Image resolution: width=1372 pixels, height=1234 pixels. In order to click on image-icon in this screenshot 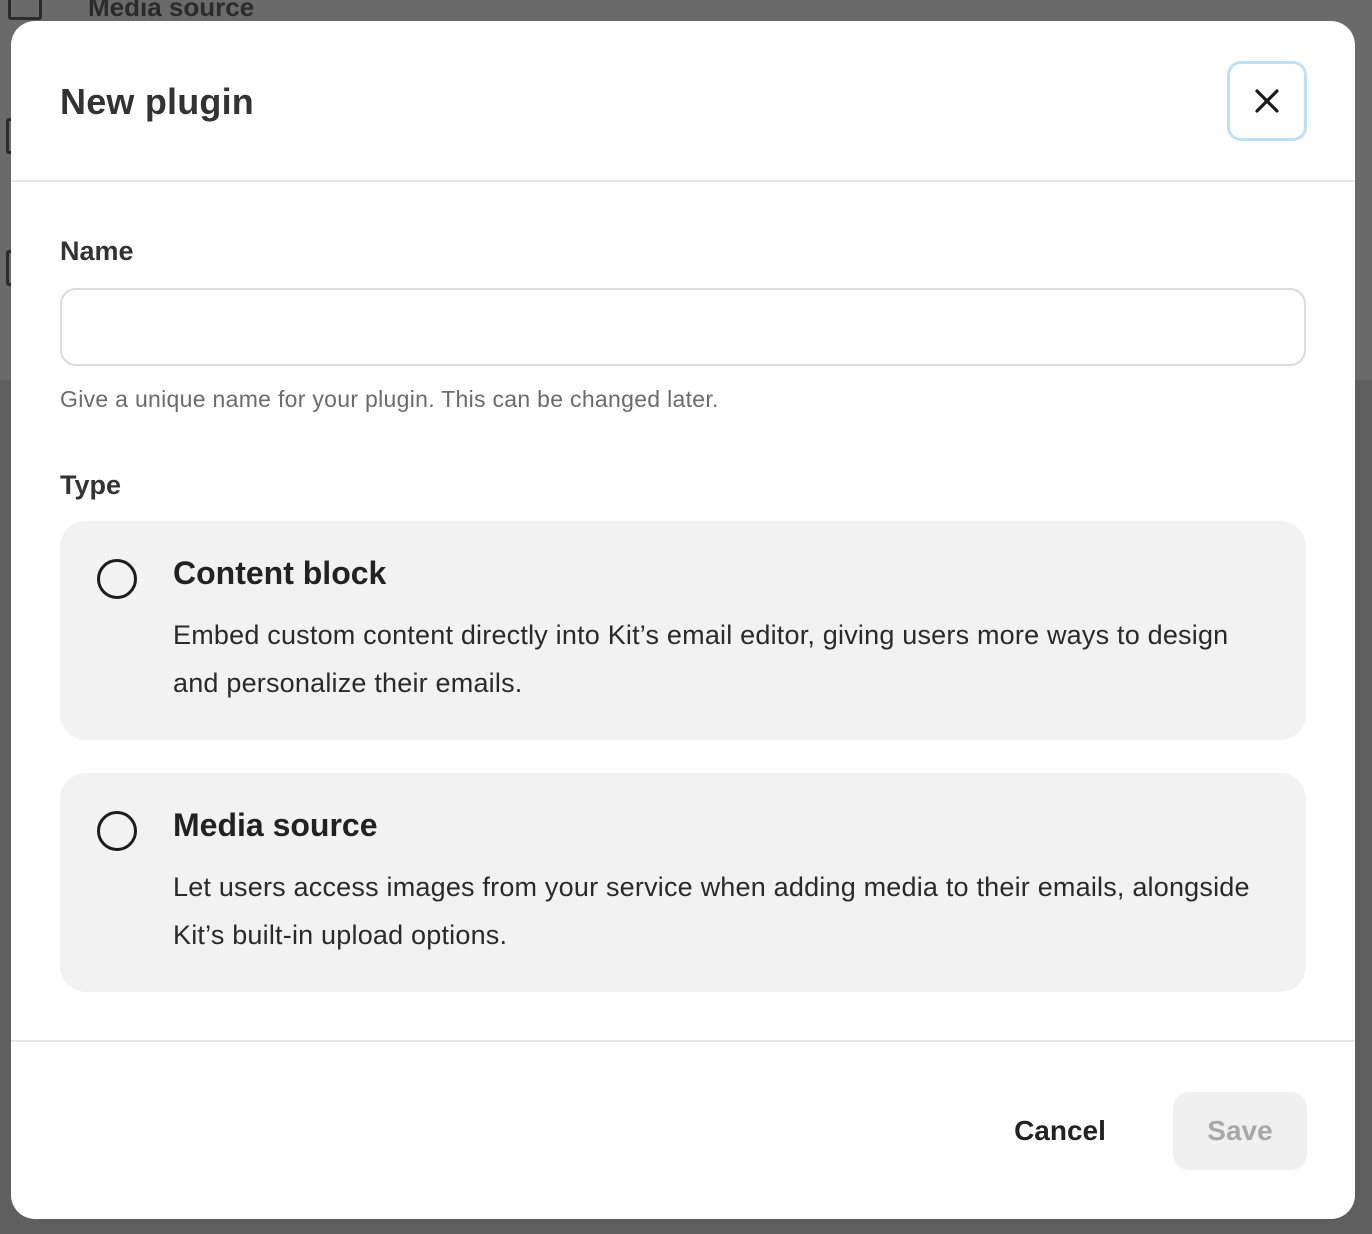, I will do `click(25, 10)`.